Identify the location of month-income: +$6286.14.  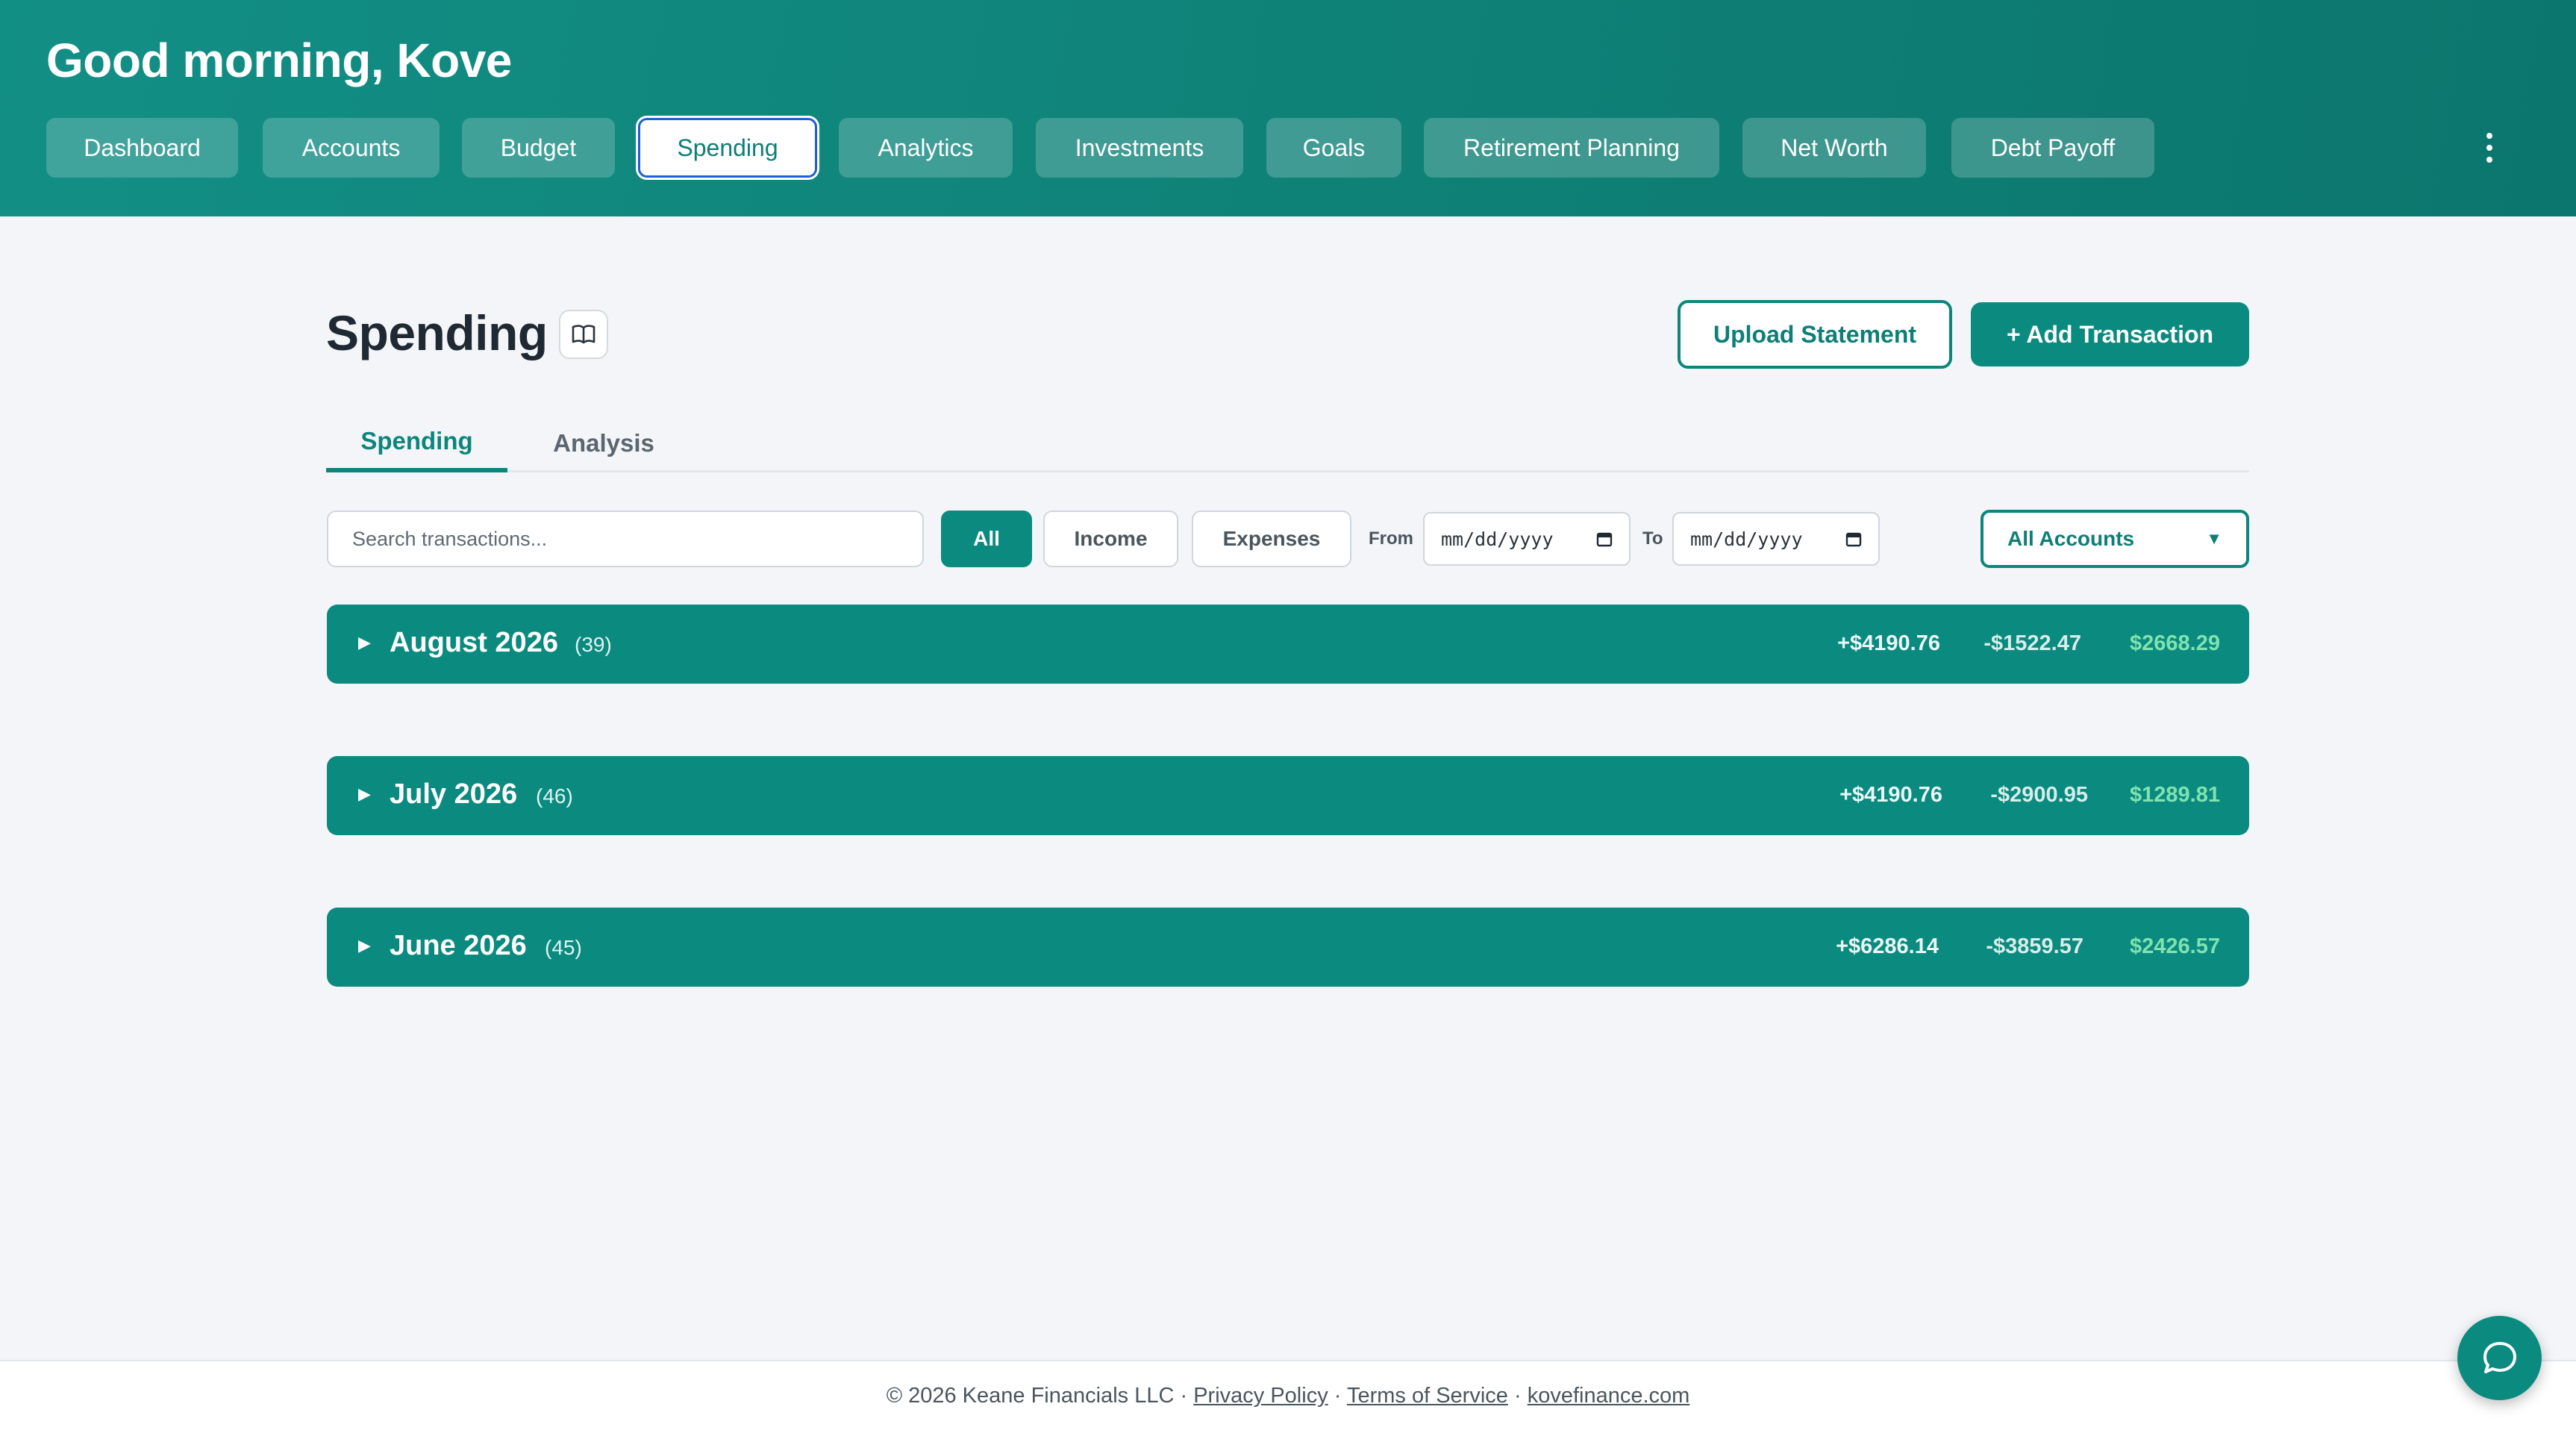
(1887, 946).